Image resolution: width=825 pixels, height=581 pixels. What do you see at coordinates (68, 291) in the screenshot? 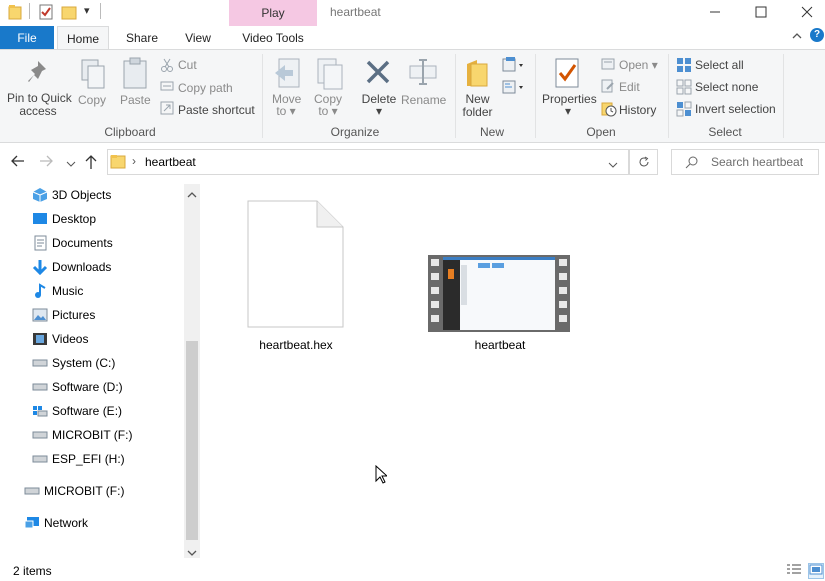
I see `nav-item-label: Music` at bounding box center [68, 291].